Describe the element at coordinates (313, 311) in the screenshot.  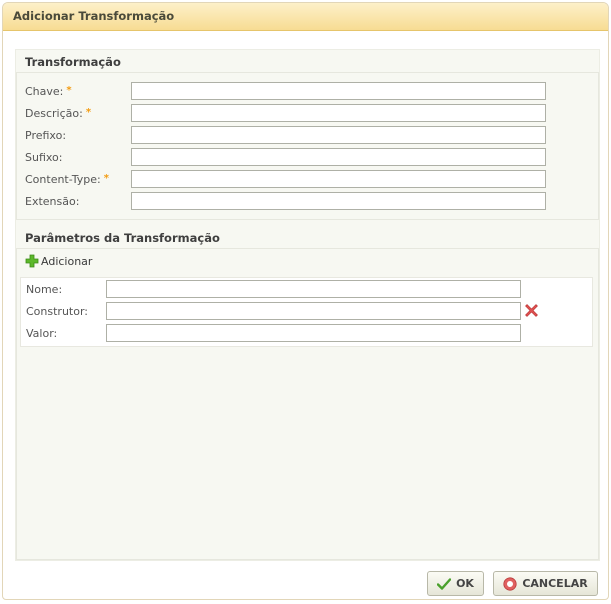
I see `construtor-input` at that location.